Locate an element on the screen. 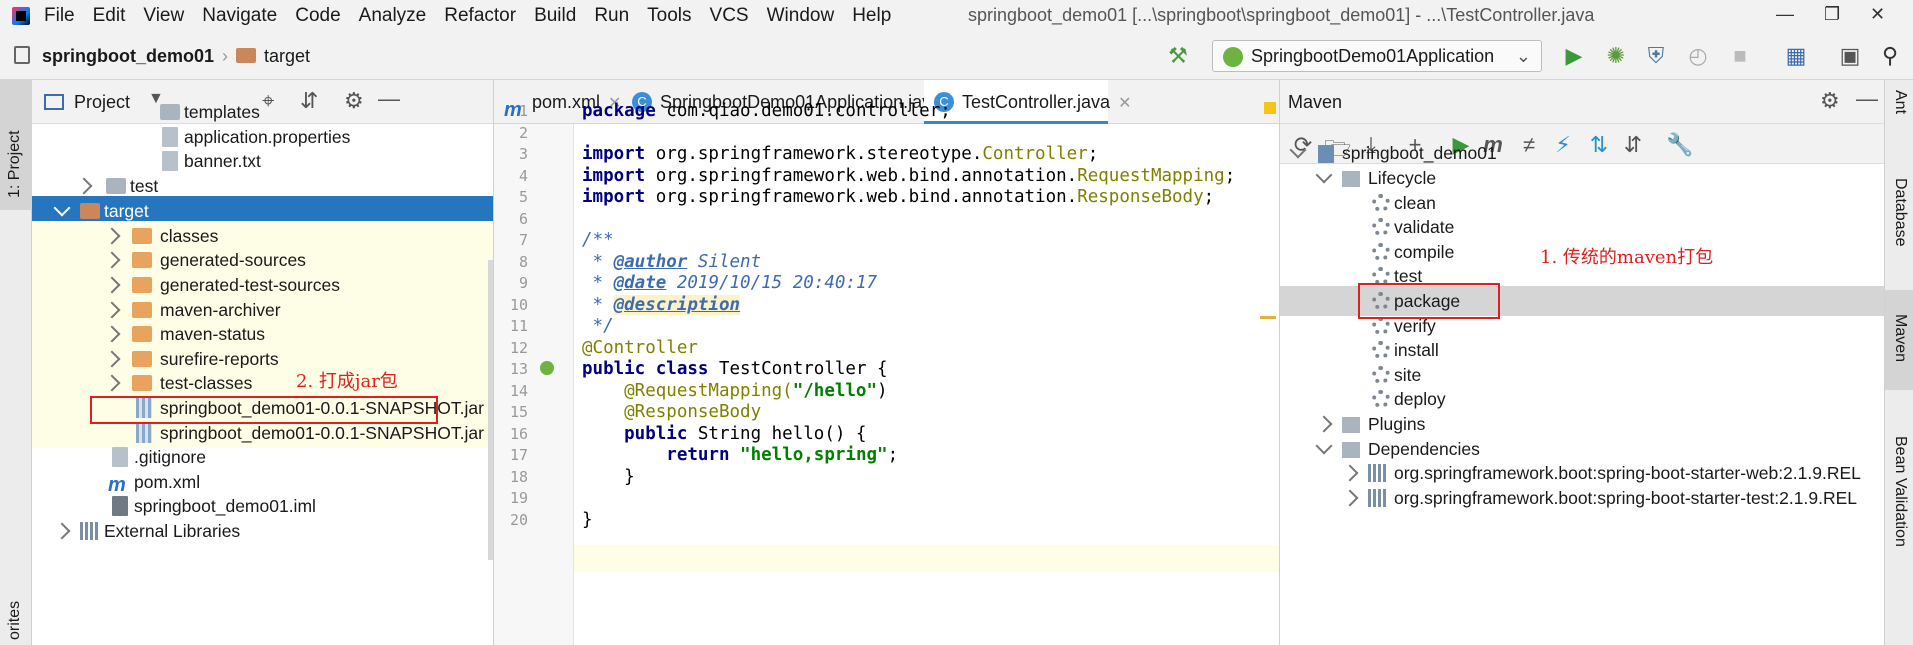 Image resolution: width=1913 pixels, height=645 pixels. gear-icon: ⚙ is located at coordinates (1830, 101).